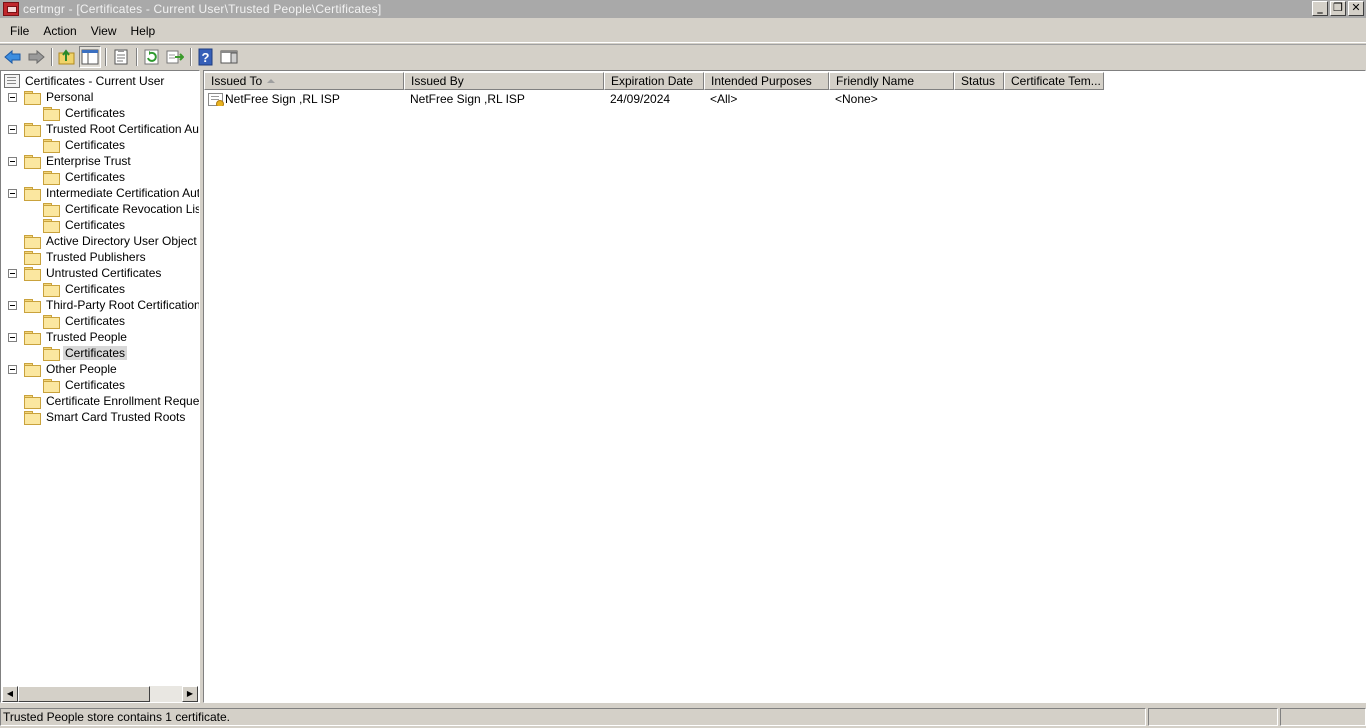 The width and height of the screenshot is (1366, 728). Describe the element at coordinates (190, 694) in the screenshot. I see `scroll-right-button: ▶` at that location.